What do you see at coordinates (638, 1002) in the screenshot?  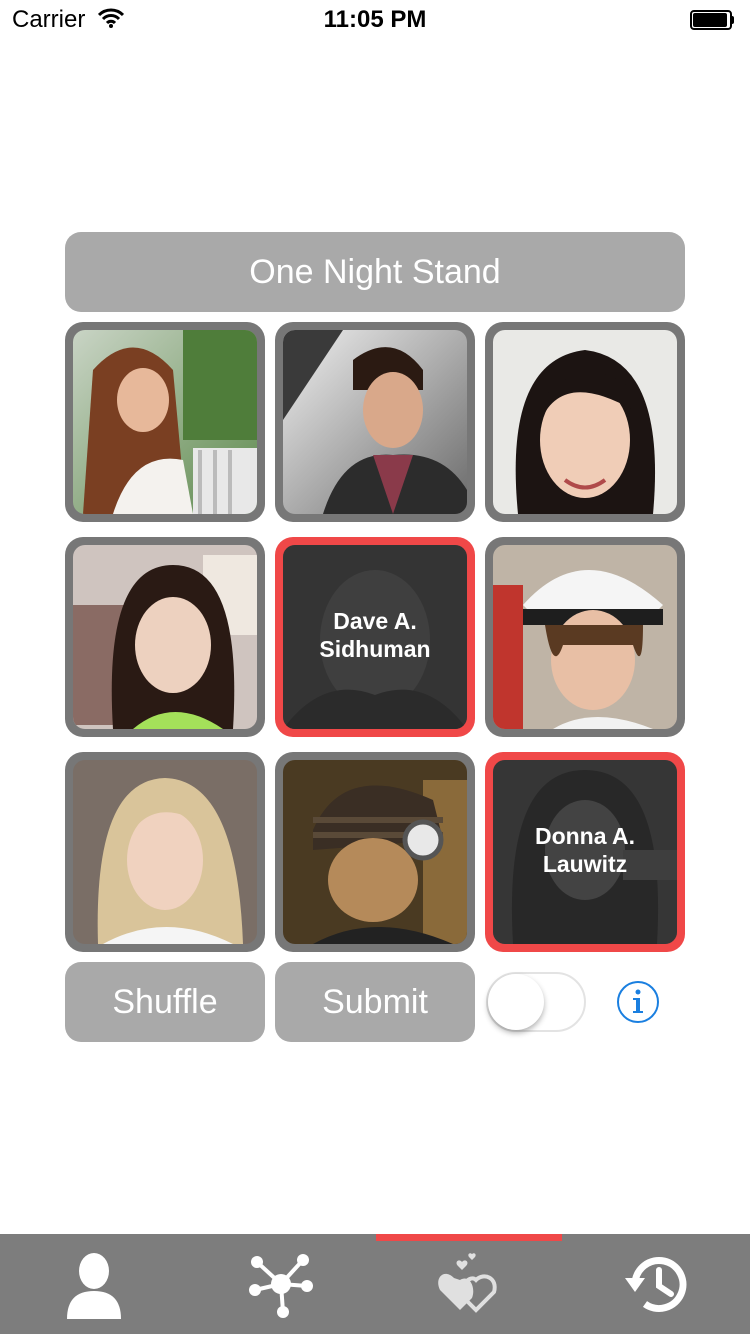 I see `info-icon` at bounding box center [638, 1002].